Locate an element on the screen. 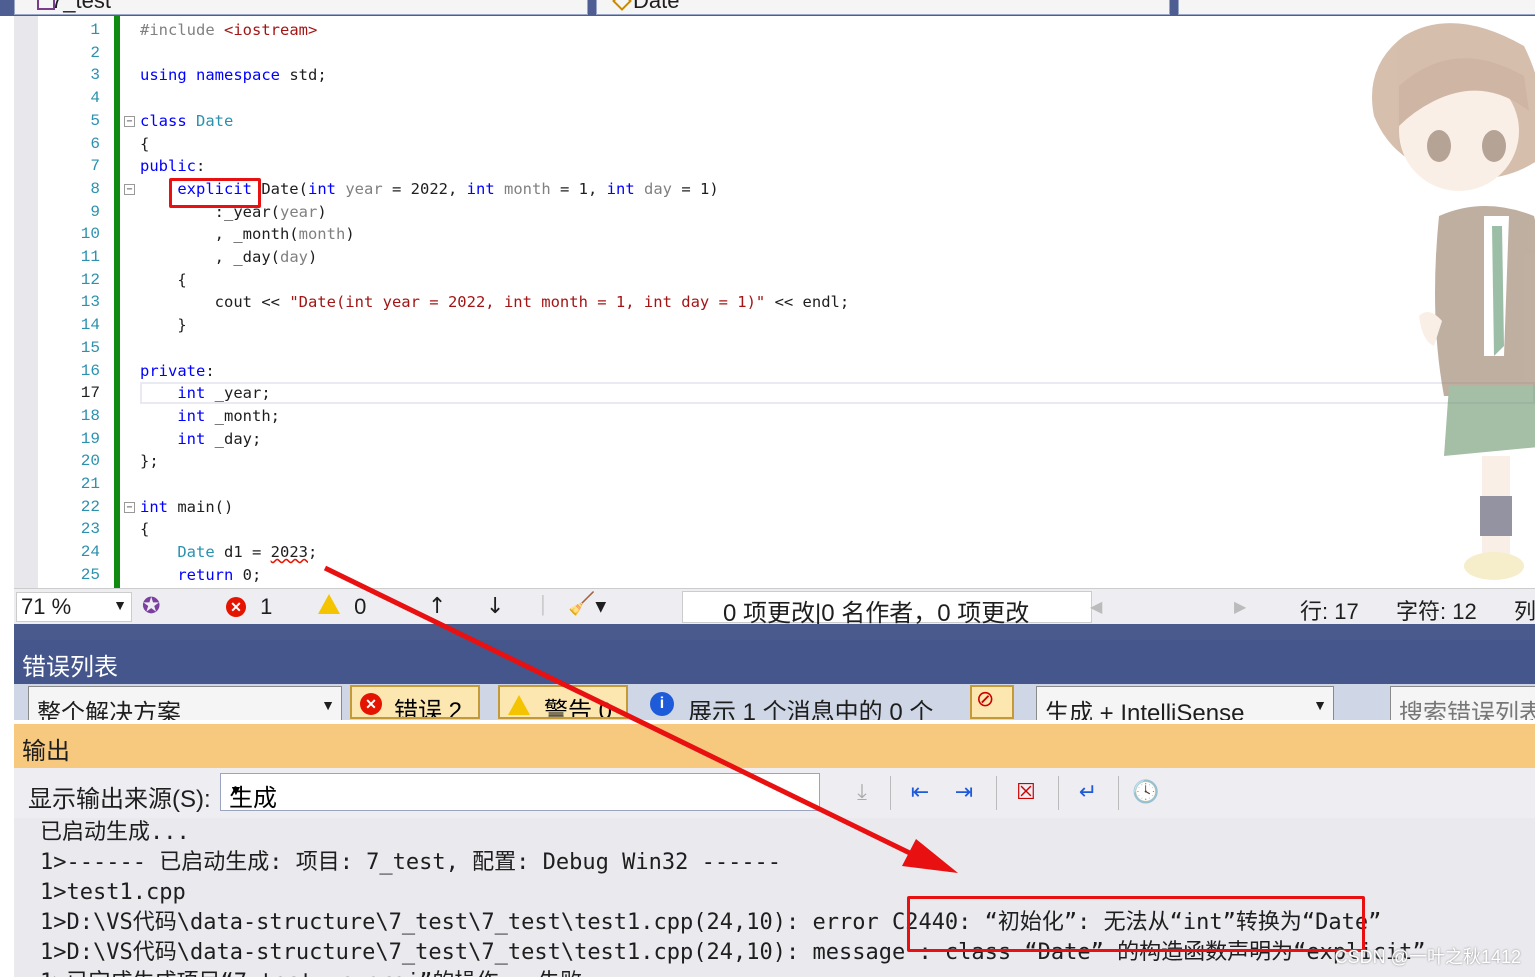 The image size is (1535, 977). code-line: int main() is located at coordinates (186, 507).